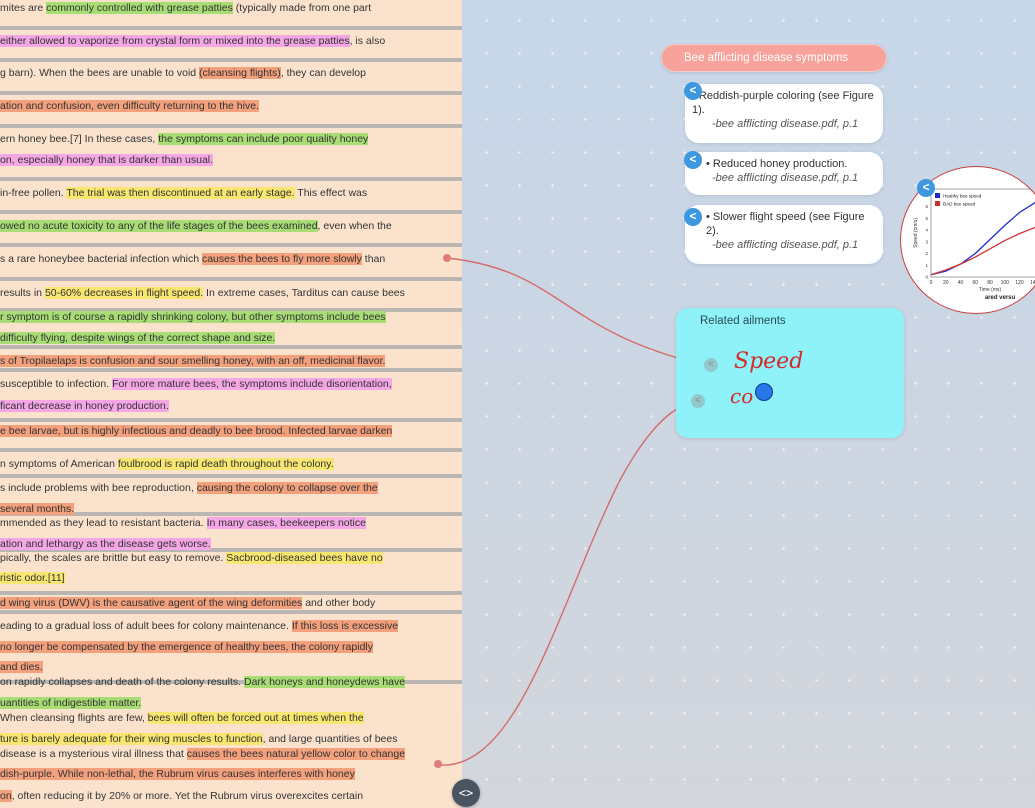 This screenshot has width=1035, height=808. What do you see at coordinates (231, 667) in the screenshot?
I see `document-line: and dies.` at bounding box center [231, 667].